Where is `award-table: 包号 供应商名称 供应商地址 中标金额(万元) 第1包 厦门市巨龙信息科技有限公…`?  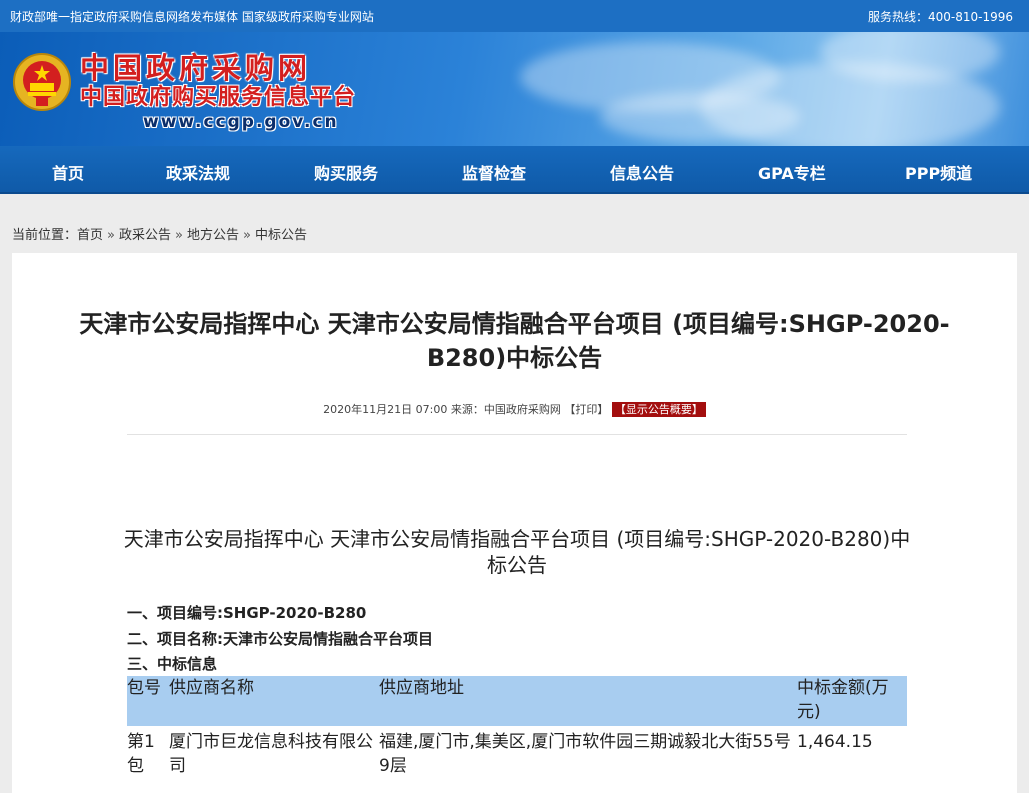 award-table: 包号 供应商名称 供应商地址 中标金额(万元) 第1包 厦门市巨龙信息科技有限公… is located at coordinates (517, 727).